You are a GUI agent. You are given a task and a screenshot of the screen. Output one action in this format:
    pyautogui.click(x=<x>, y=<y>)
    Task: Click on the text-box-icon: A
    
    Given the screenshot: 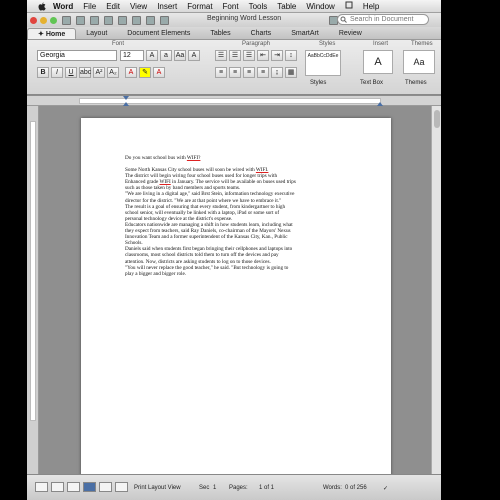 What is the action you would take?
    pyautogui.click(x=378, y=62)
    